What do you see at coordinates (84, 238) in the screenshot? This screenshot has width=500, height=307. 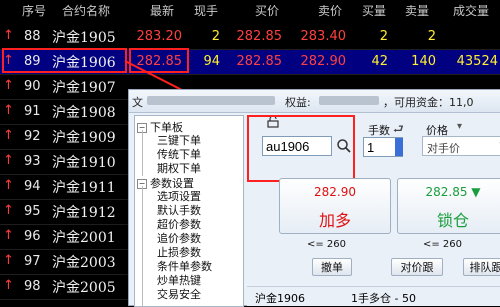 I see `row-contract-name: 沪金2001` at bounding box center [84, 238].